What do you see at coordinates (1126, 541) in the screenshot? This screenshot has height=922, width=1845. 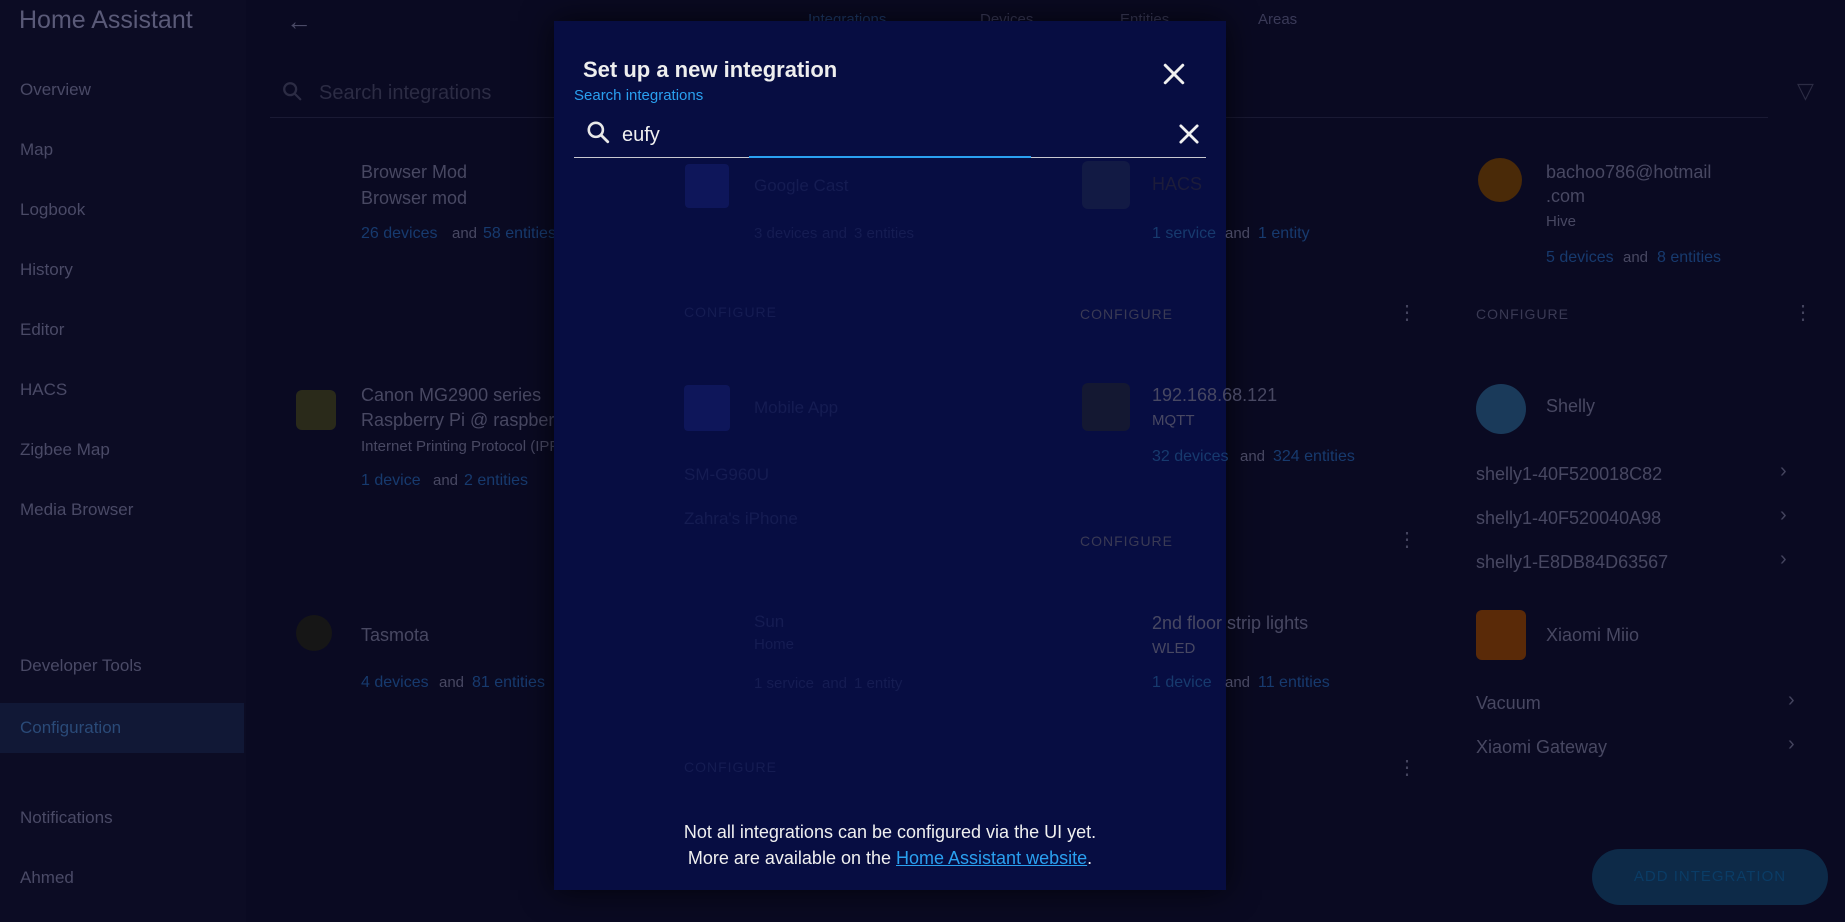 I see `card-ip-device-configure: CONFIGURE` at bounding box center [1126, 541].